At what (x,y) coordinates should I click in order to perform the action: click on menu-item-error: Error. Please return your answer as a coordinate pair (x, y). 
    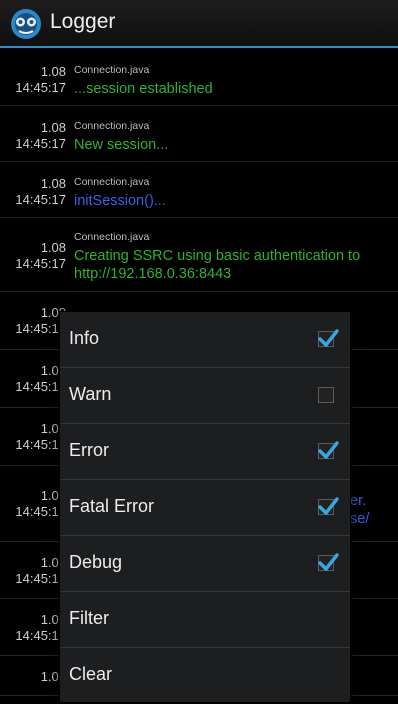
    Looking at the image, I should click on (205, 452).